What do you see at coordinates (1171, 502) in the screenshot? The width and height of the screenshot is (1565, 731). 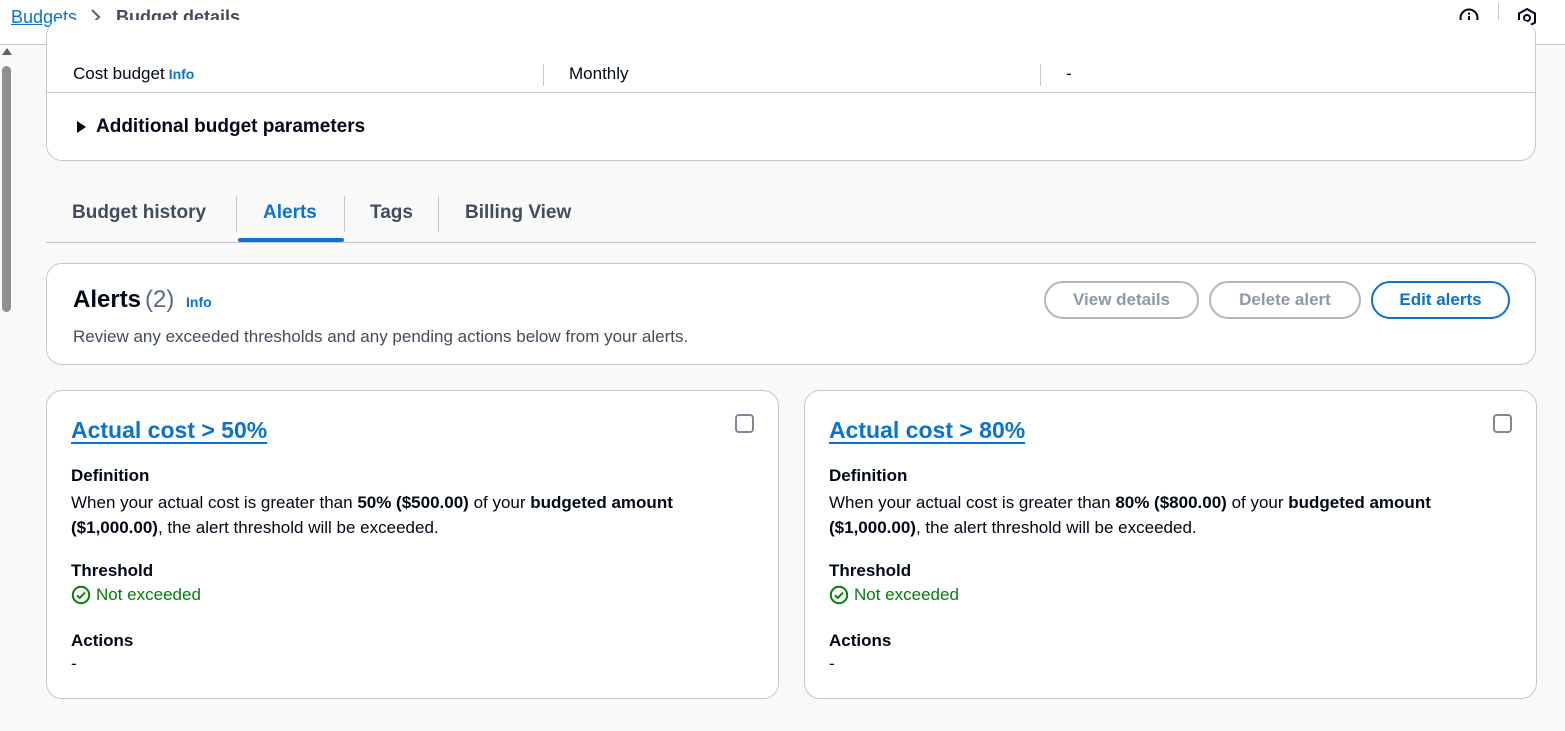 I see `definition-threshold: 80% ($800.00)` at bounding box center [1171, 502].